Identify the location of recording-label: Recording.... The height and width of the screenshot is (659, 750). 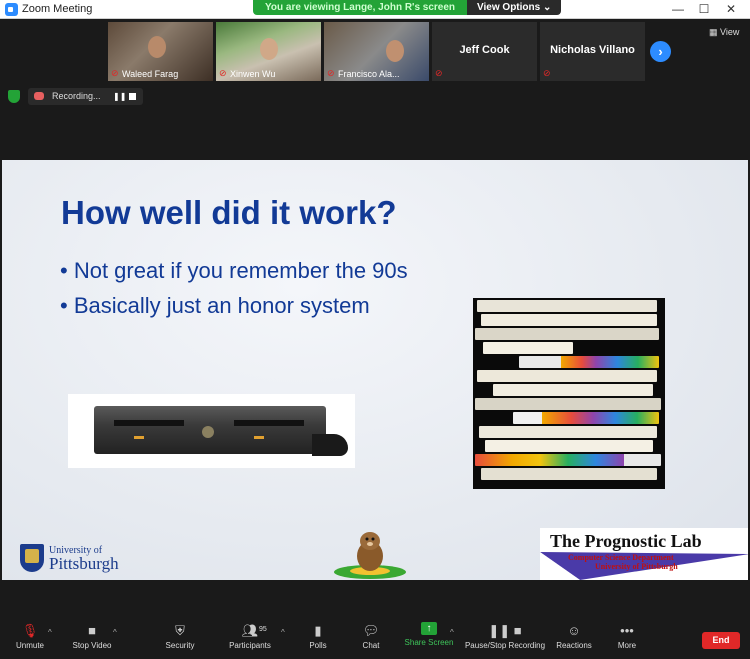
(76, 96).